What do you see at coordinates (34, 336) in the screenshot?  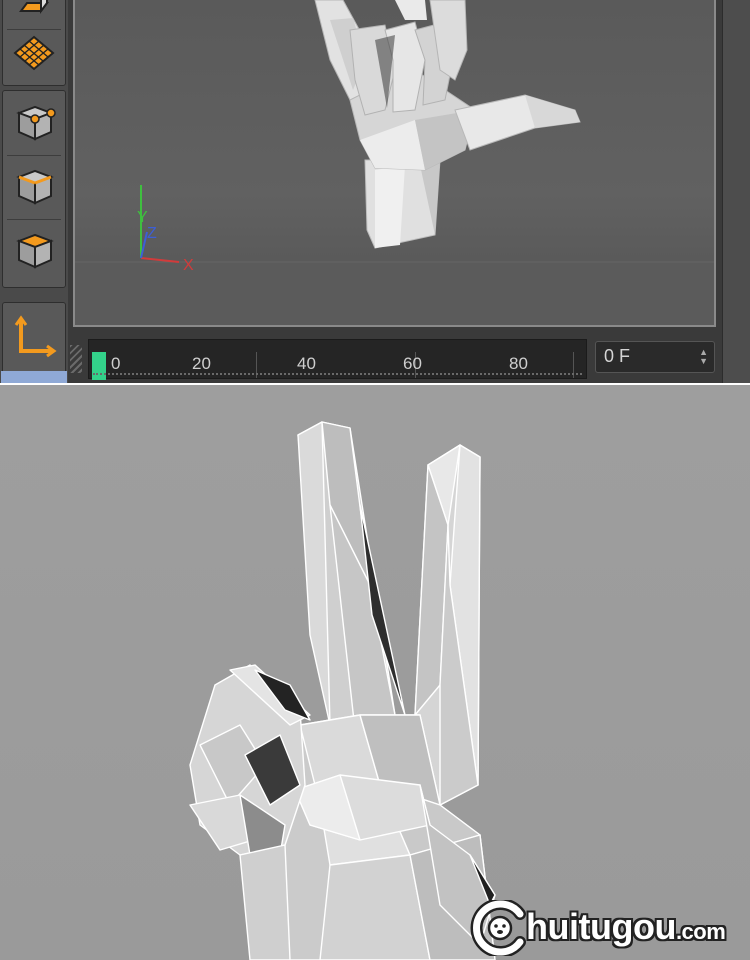 I see `axis-mode-icon` at bounding box center [34, 336].